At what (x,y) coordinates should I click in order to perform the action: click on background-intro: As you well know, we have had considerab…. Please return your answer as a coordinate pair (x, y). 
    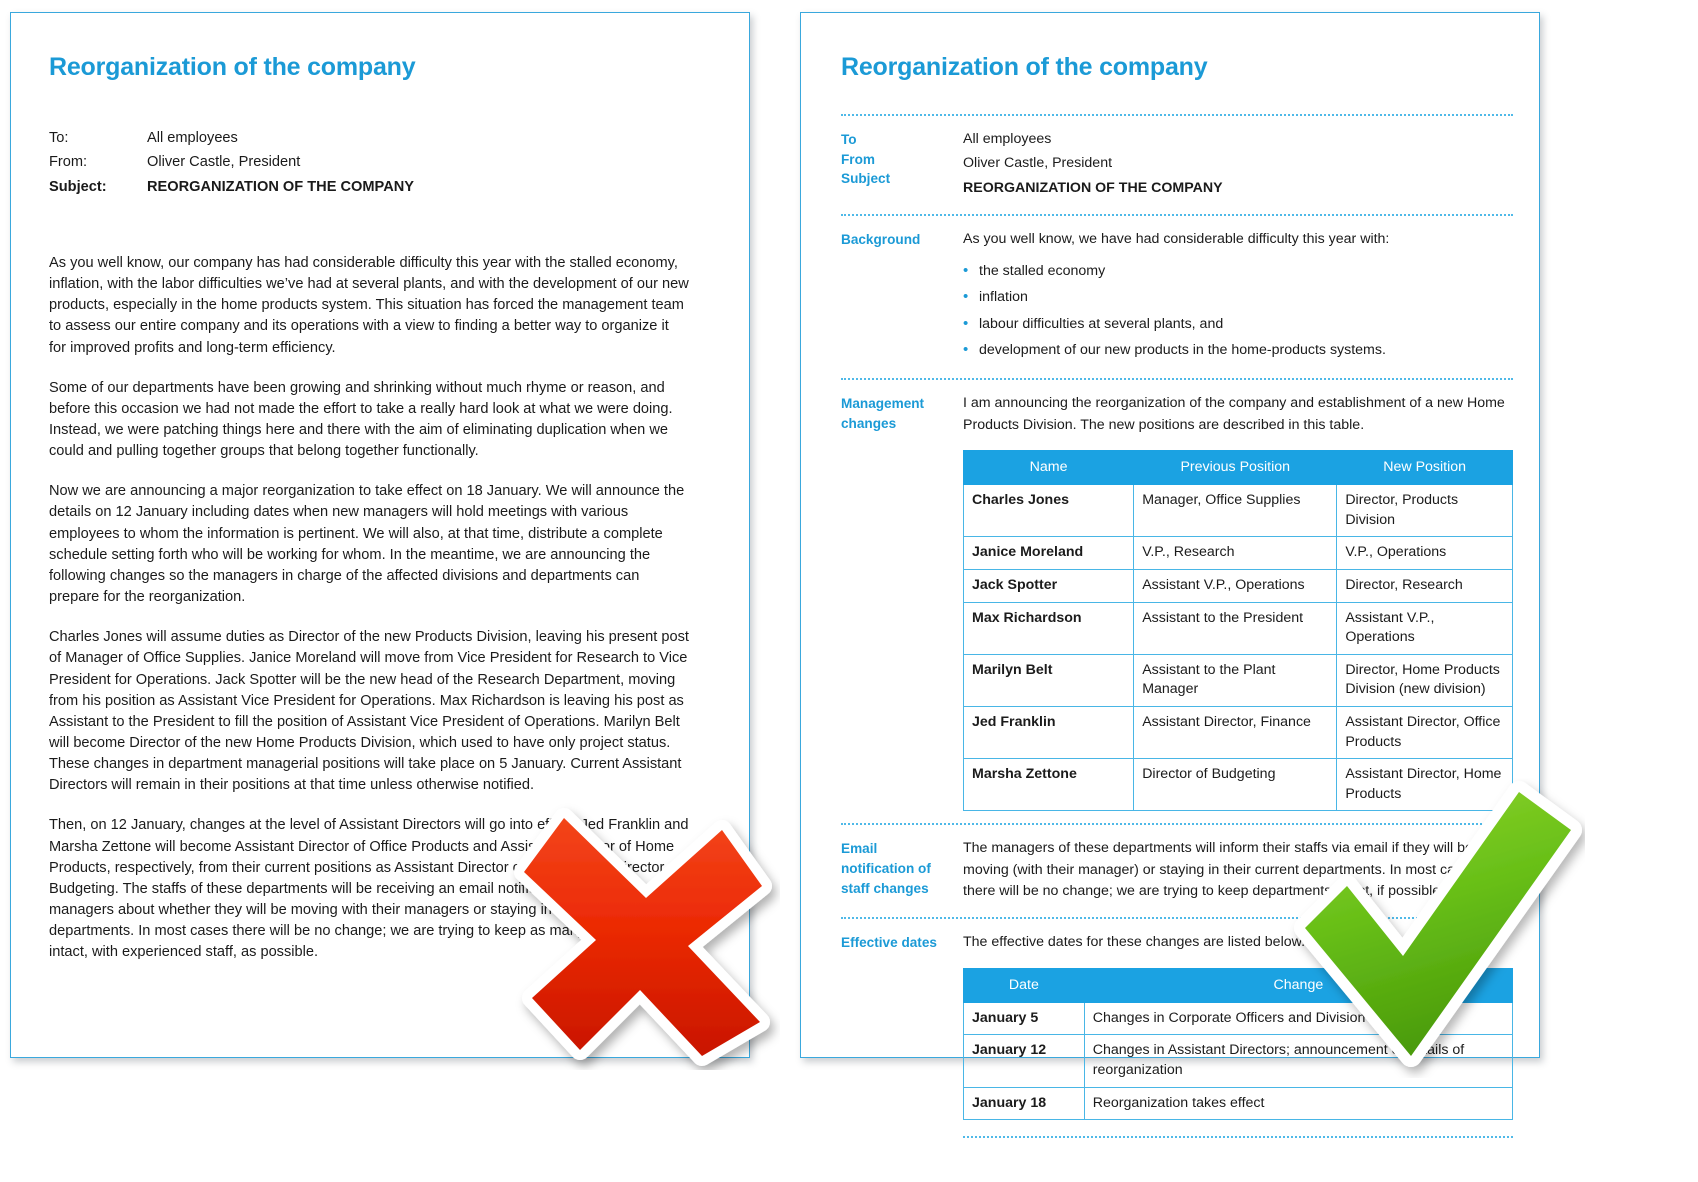
    Looking at the image, I should click on (1176, 238).